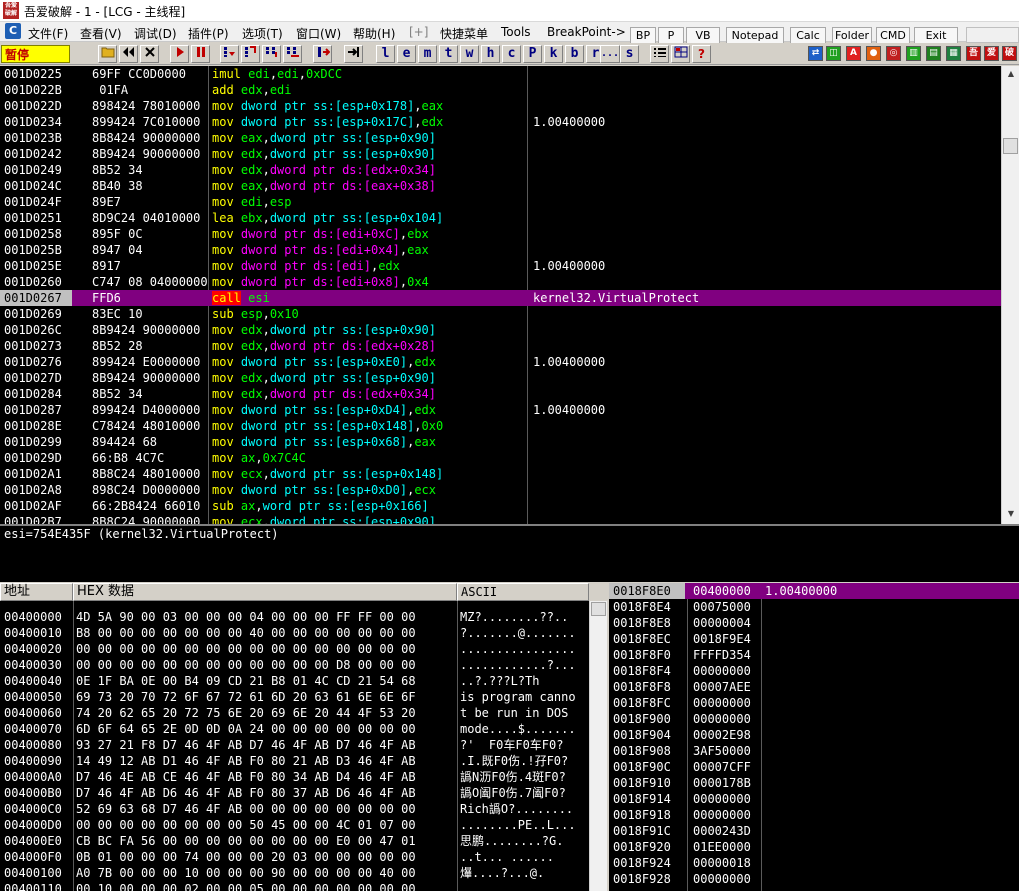  Describe the element at coordinates (532, 54) in the screenshot. I see `patches-window-button: P` at that location.